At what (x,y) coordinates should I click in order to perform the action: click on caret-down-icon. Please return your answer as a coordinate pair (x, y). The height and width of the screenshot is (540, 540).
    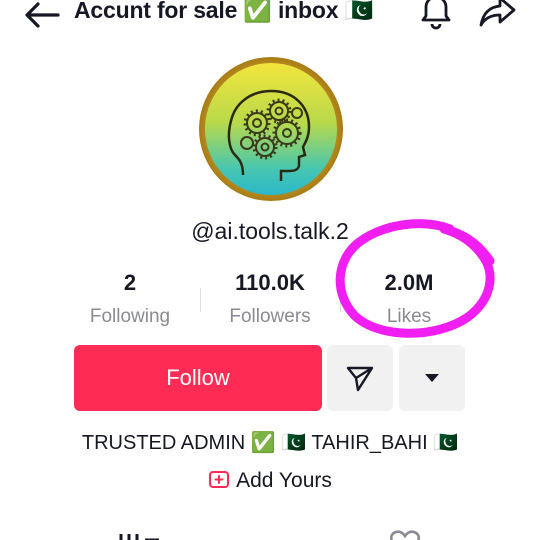
    Looking at the image, I should click on (432, 378).